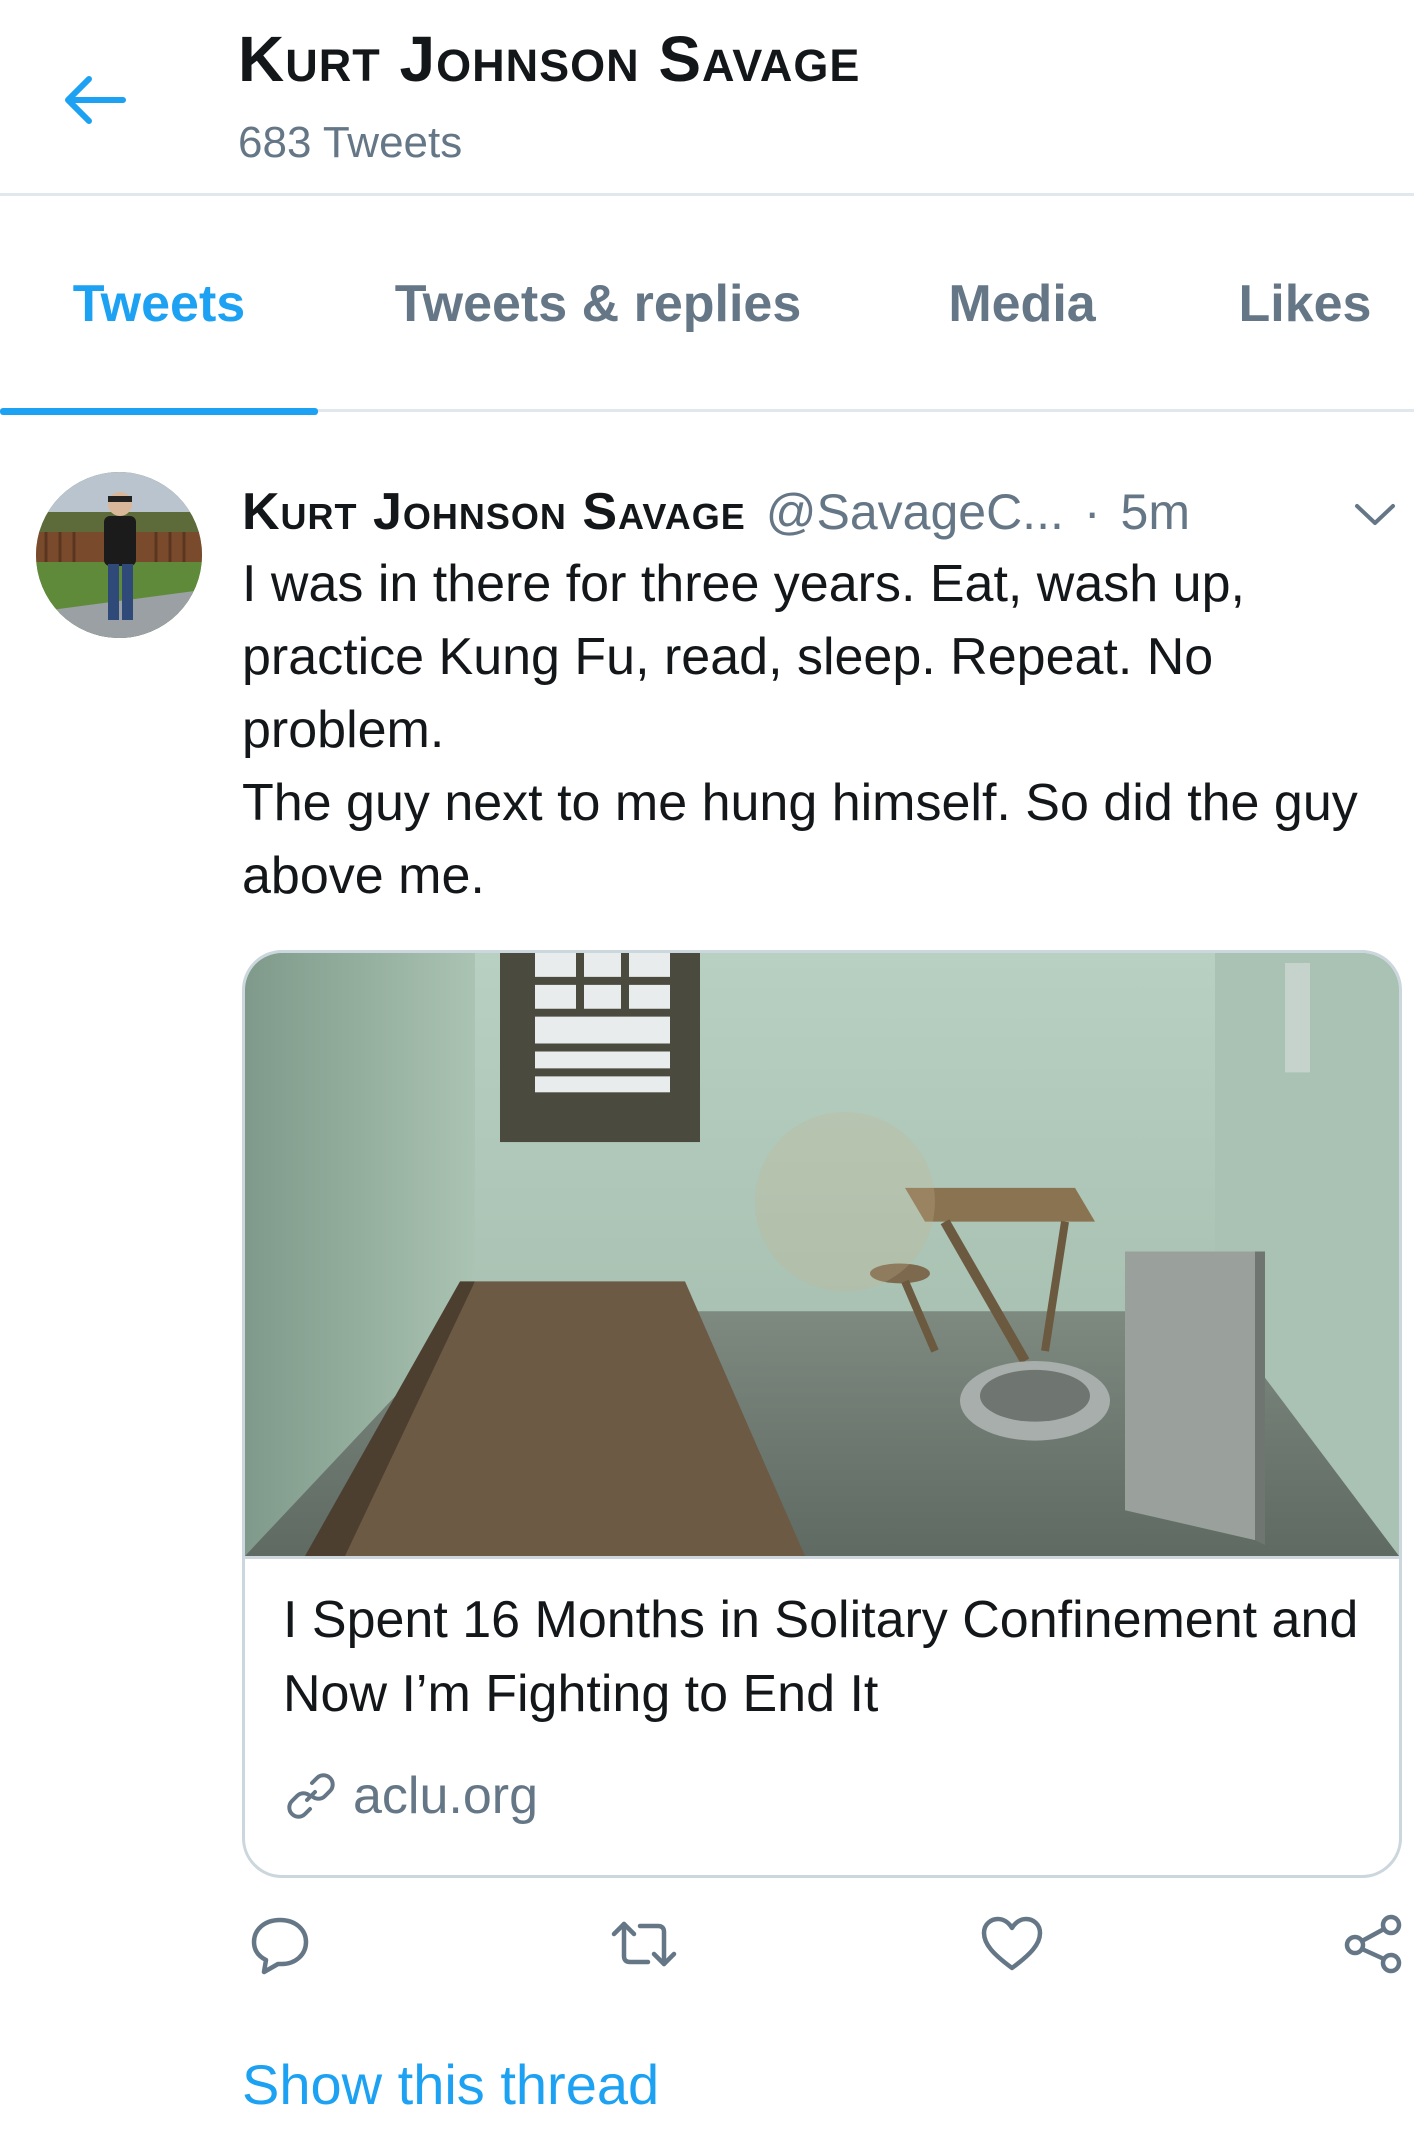 This screenshot has width=1414, height=2144. I want to click on tweet-count: 683 Tweets, so click(350, 142).